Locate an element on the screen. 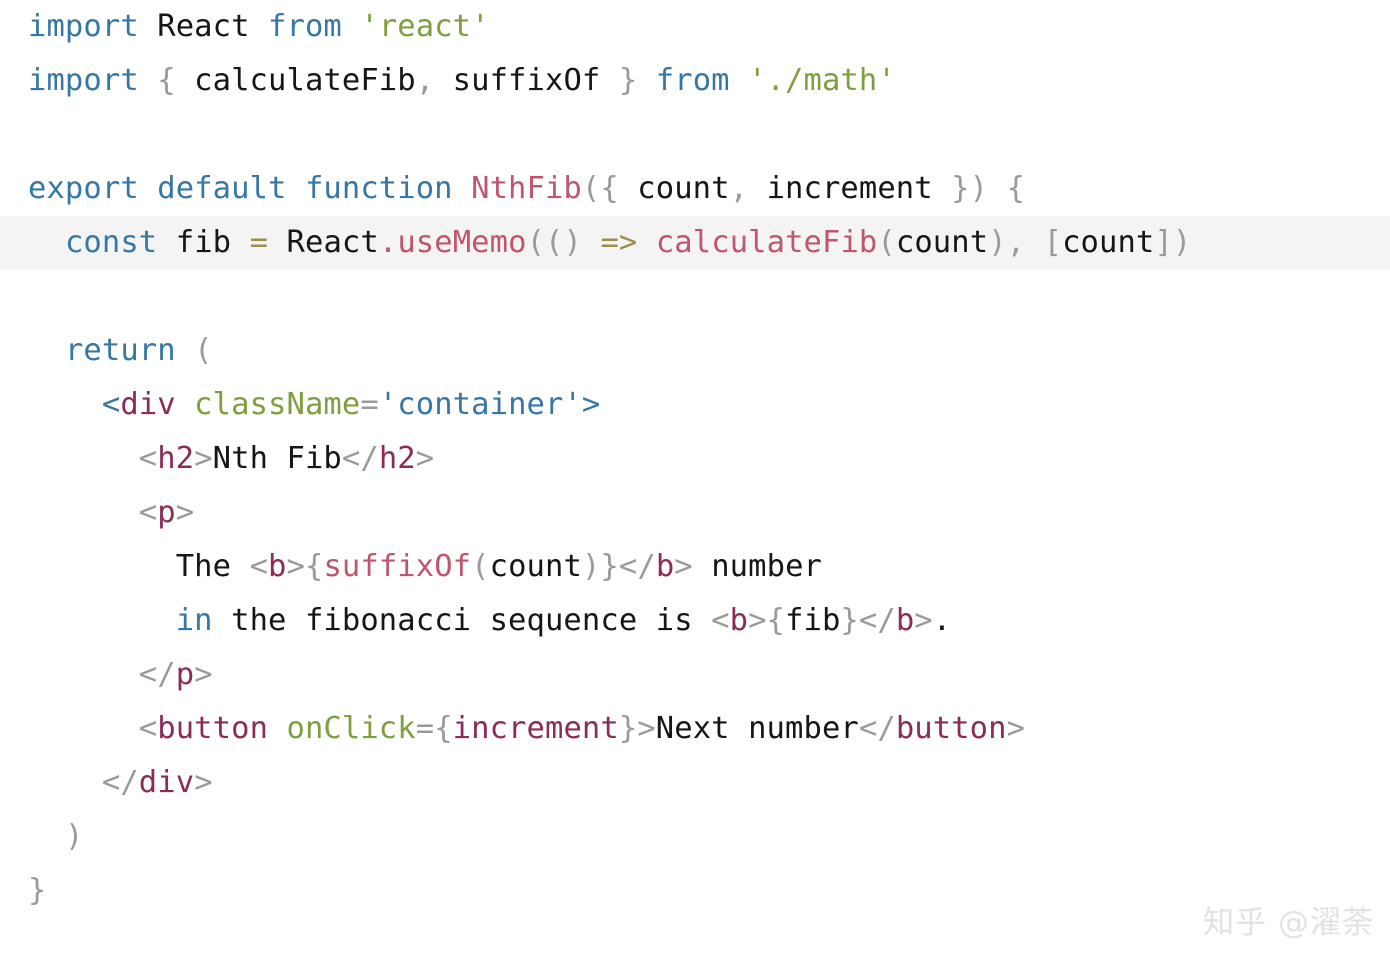 The image size is (1390, 964). code-line-15: </div> is located at coordinates (695, 783).